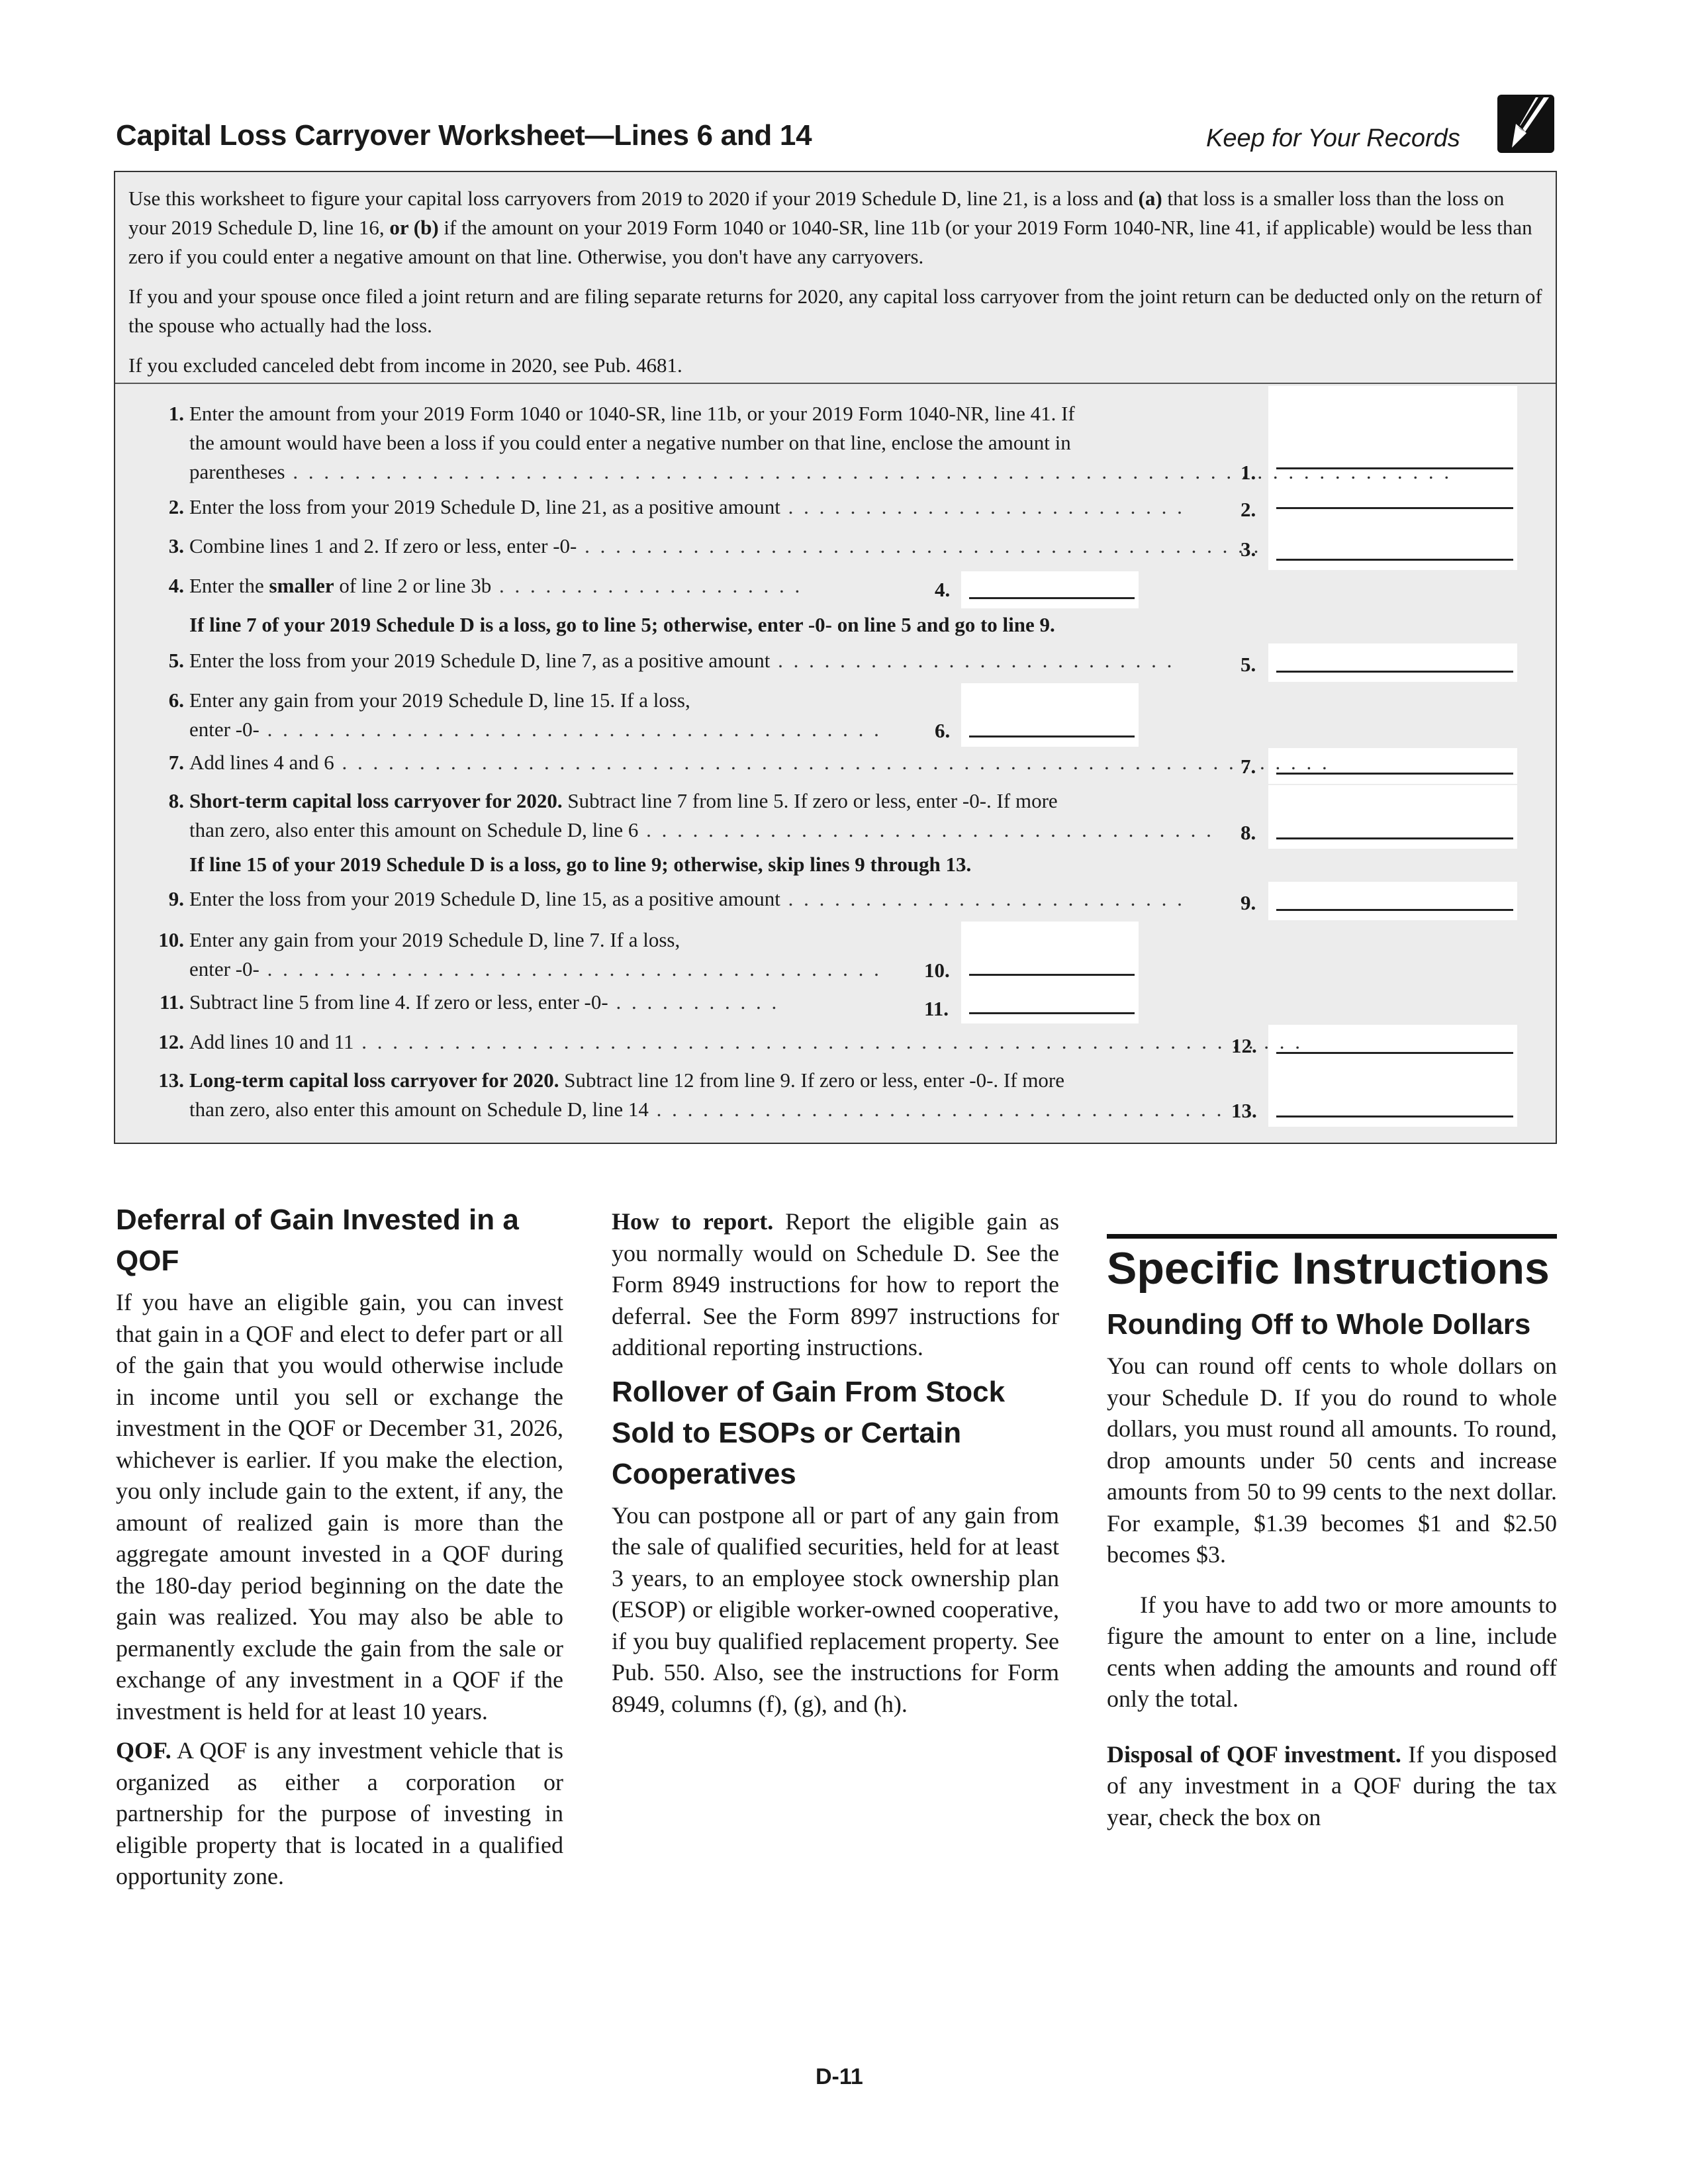 Image resolution: width=1688 pixels, height=2184 pixels. What do you see at coordinates (936, 1008) in the screenshot?
I see `line-ref-11: 11.` at bounding box center [936, 1008].